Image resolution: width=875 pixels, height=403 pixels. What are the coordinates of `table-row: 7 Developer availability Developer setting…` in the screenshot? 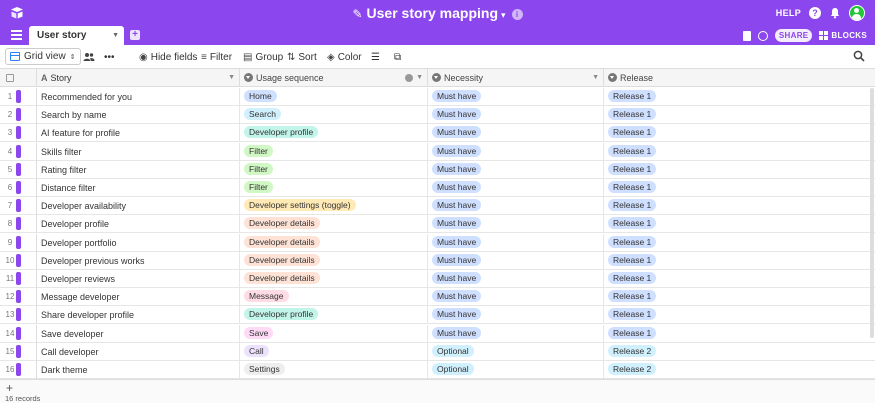 It's located at (437, 206).